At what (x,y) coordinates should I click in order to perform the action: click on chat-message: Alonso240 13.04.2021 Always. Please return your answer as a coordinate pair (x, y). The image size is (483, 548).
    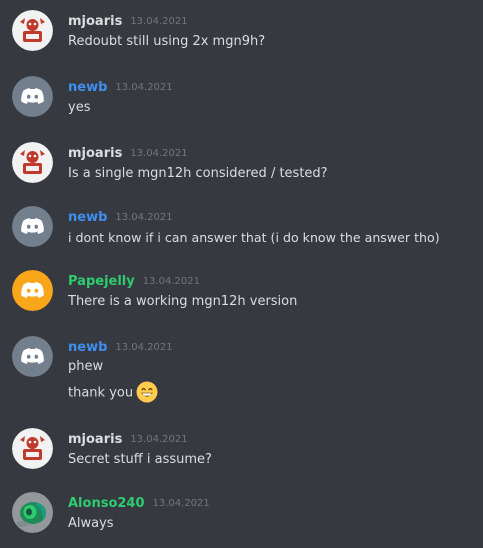
    Looking at the image, I should click on (241, 513).